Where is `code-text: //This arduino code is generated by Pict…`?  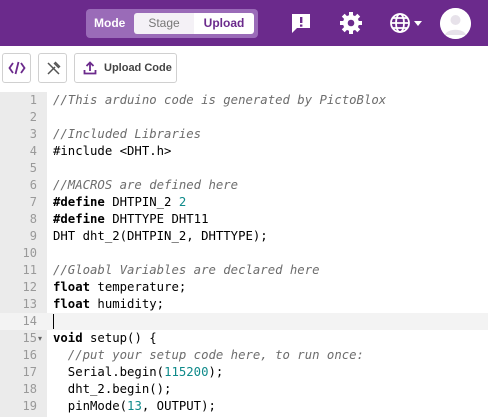 code-text: //This arduino code is generated by Pict… is located at coordinates (219, 100).